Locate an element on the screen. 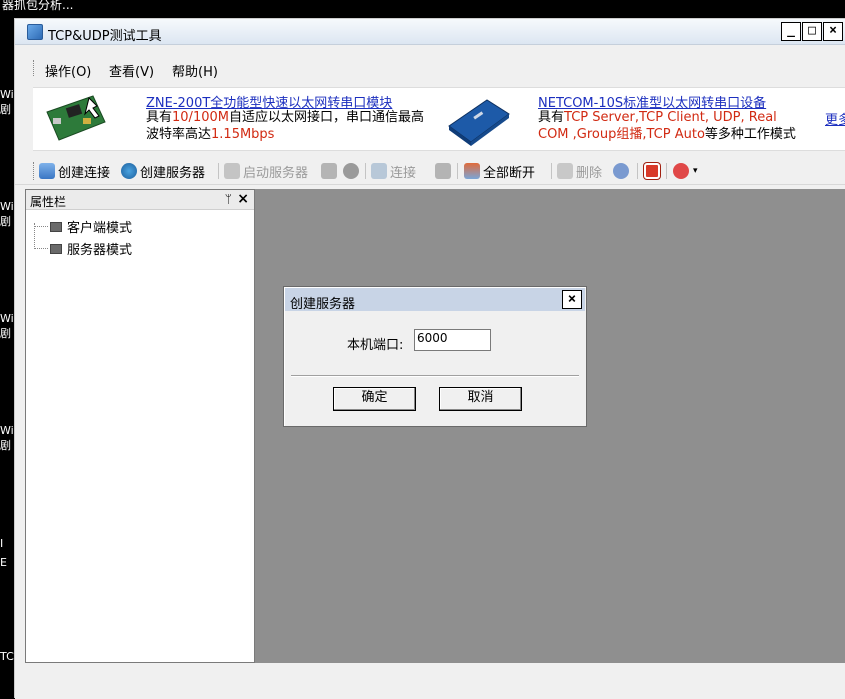  settings-button is located at coordinates (622, 171).